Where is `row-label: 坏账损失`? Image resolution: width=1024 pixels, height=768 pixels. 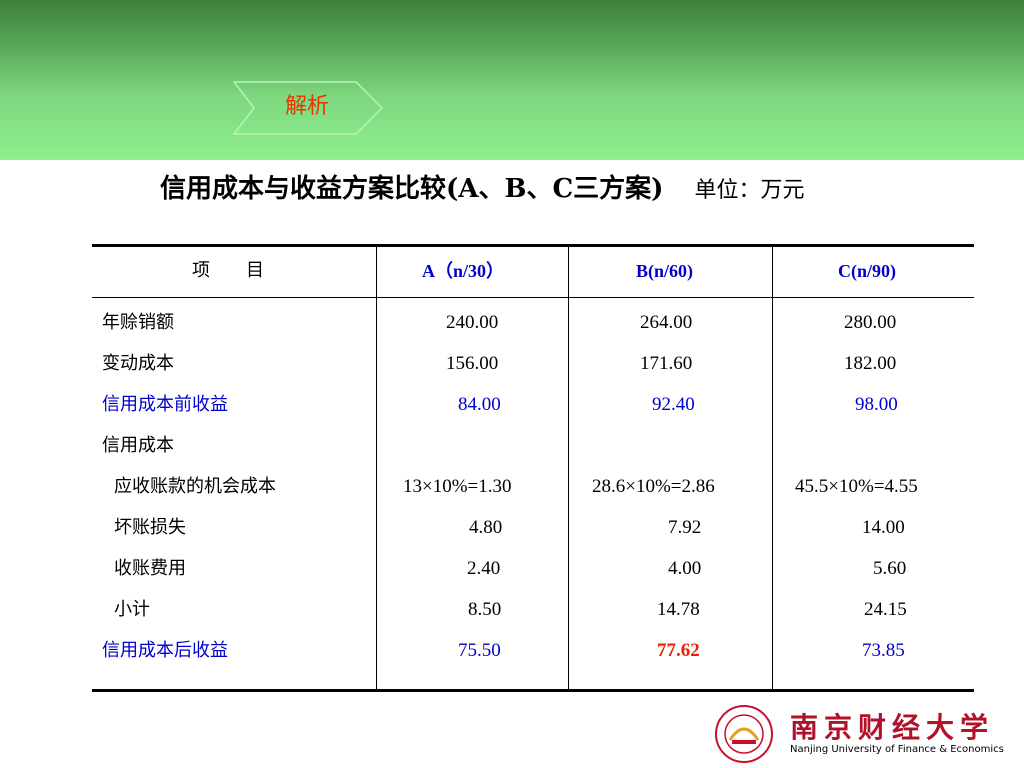
row-label: 坏账损失 is located at coordinates (150, 527).